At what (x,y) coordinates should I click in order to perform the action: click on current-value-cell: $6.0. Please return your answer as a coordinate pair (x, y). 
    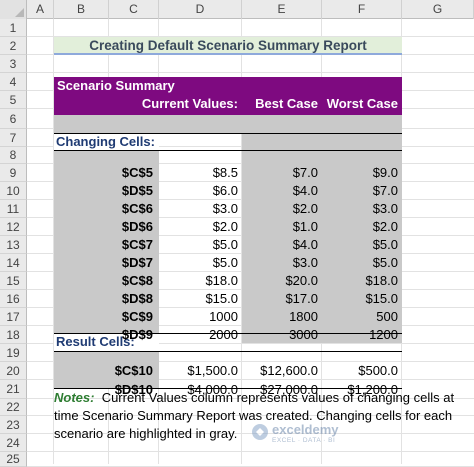
    Looking at the image, I should click on (198, 191).